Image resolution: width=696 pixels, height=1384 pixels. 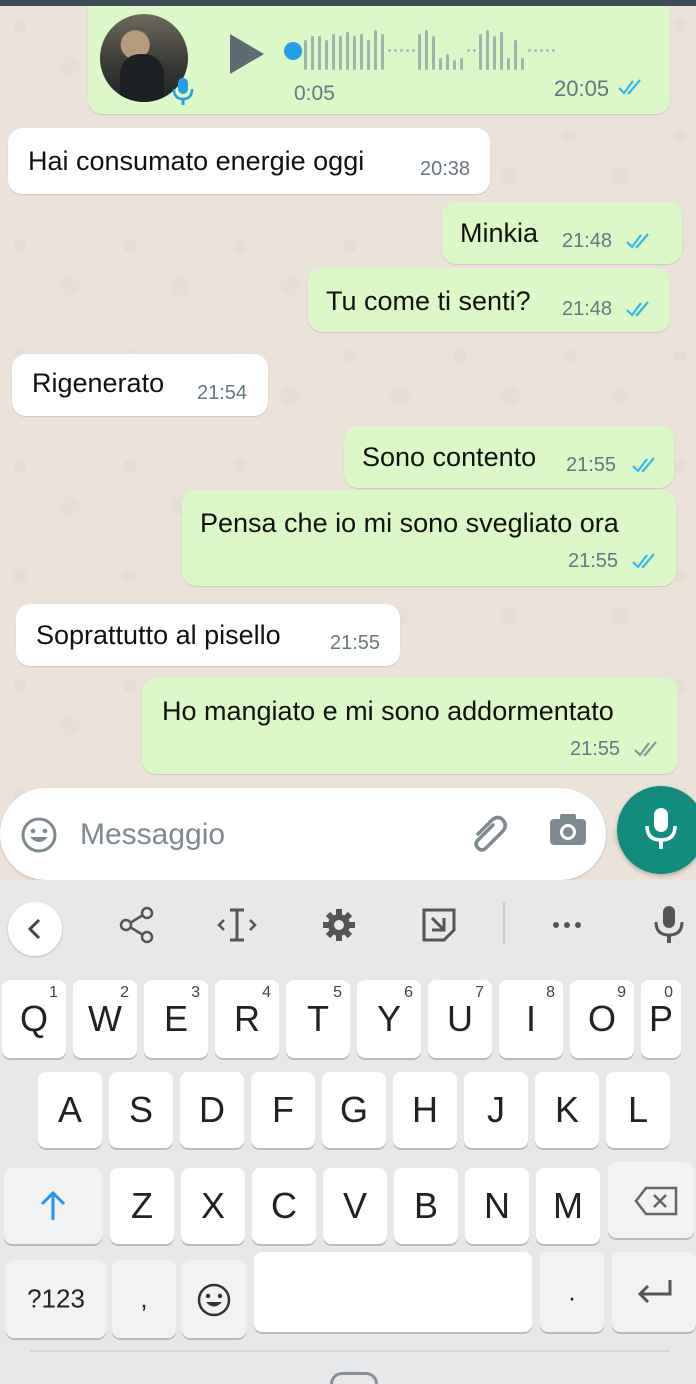 I want to click on seek-knob, so click(x=293, y=51).